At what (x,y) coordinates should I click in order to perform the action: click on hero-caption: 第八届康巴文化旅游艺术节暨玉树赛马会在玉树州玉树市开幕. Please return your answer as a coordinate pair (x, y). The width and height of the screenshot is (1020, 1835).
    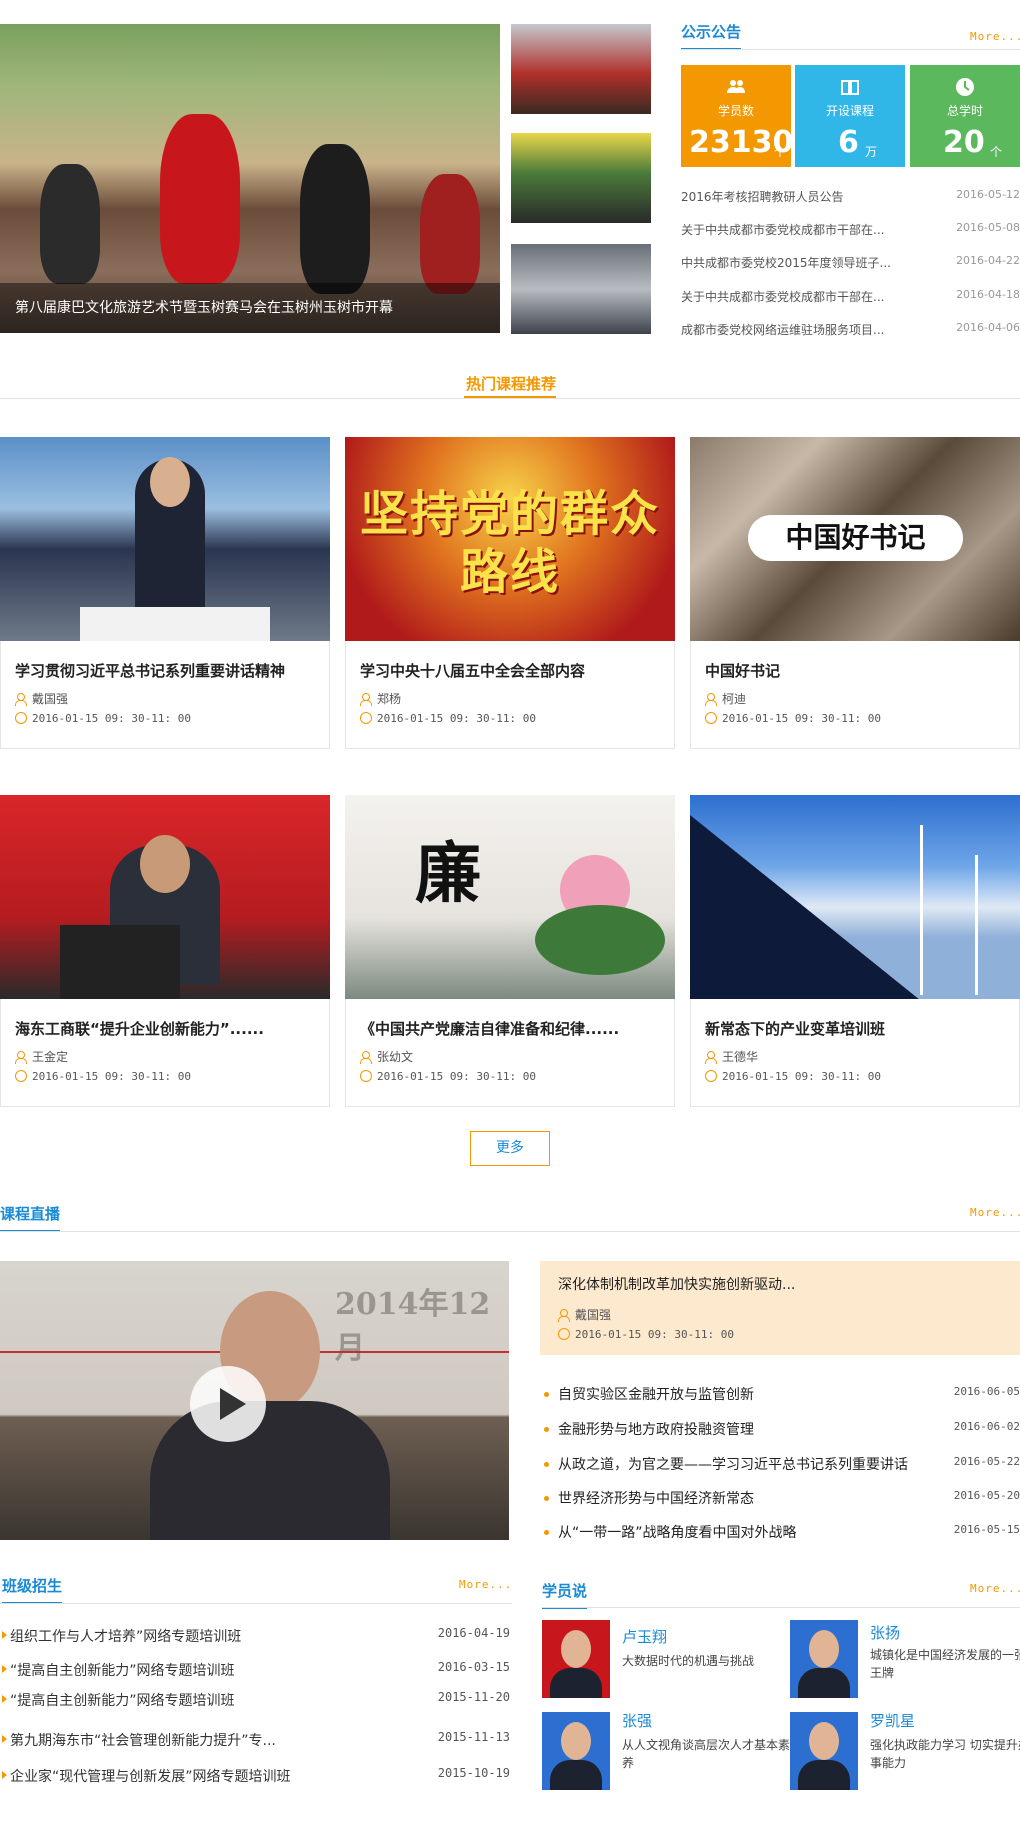
    Looking at the image, I should click on (250, 308).